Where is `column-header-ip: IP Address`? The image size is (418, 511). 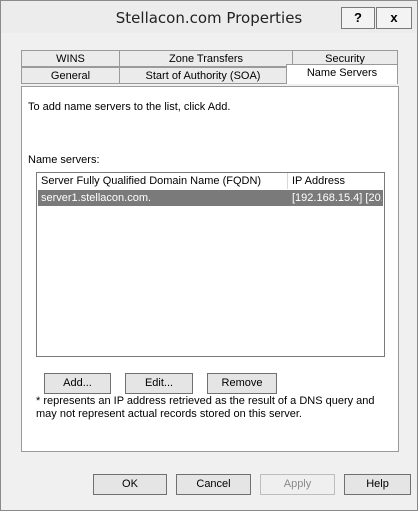 column-header-ip: IP Address is located at coordinates (336, 181).